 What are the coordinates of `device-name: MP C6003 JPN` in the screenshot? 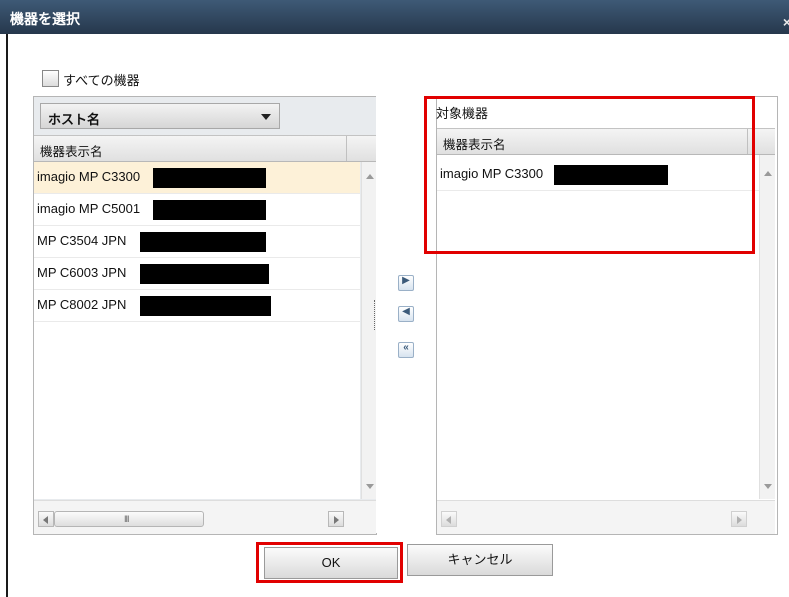 It's located at (82, 272).